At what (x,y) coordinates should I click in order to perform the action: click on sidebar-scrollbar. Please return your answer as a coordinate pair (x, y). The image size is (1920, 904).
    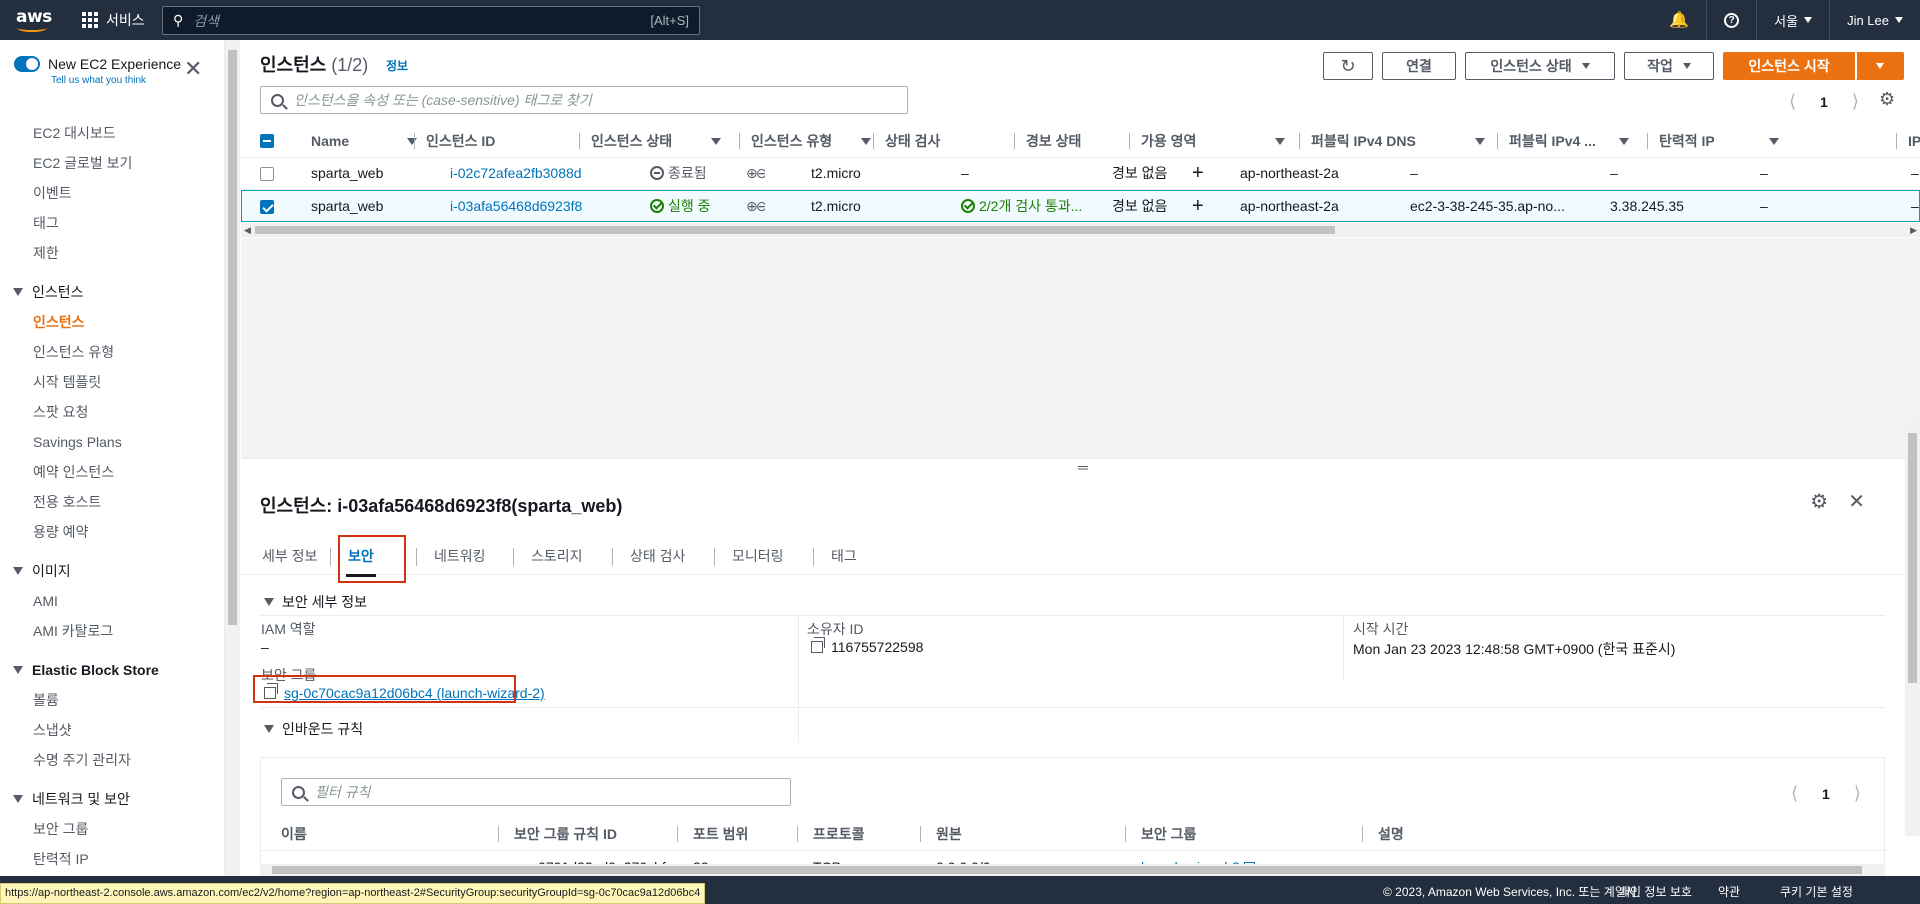
    Looking at the image, I should click on (232, 458).